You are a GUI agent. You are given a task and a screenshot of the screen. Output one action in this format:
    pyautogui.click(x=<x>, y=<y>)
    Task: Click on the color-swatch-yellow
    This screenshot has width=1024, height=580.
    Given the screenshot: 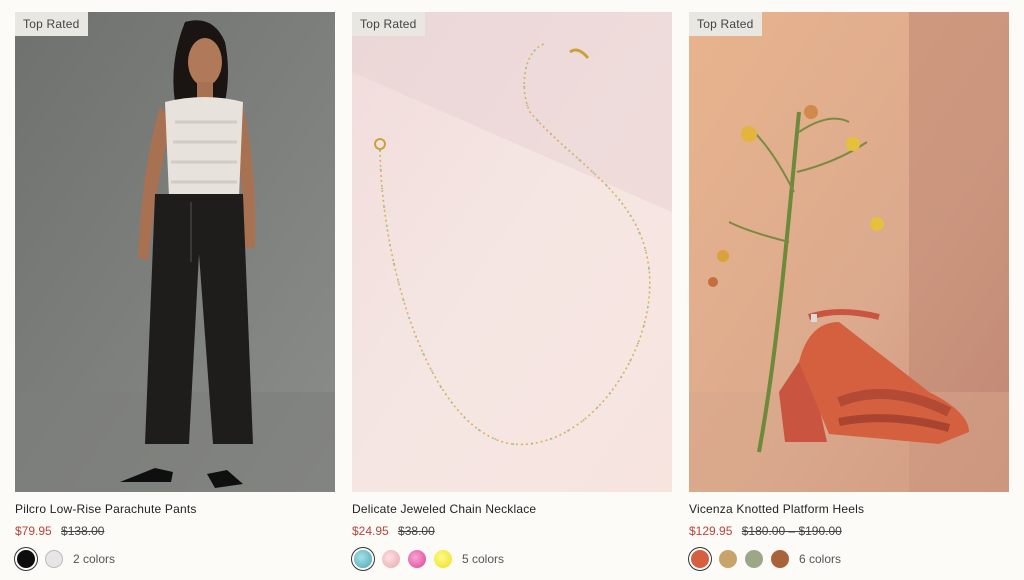 What is the action you would take?
    pyautogui.click(x=443, y=559)
    